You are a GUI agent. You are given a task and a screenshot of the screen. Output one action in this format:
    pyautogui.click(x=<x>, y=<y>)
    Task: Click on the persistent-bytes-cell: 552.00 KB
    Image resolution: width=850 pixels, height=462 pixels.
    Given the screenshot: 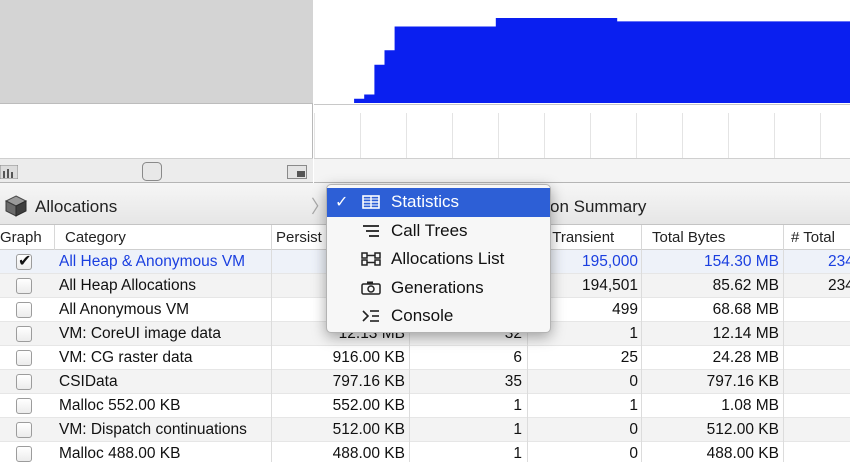 What is the action you would take?
    pyautogui.click(x=368, y=405)
    